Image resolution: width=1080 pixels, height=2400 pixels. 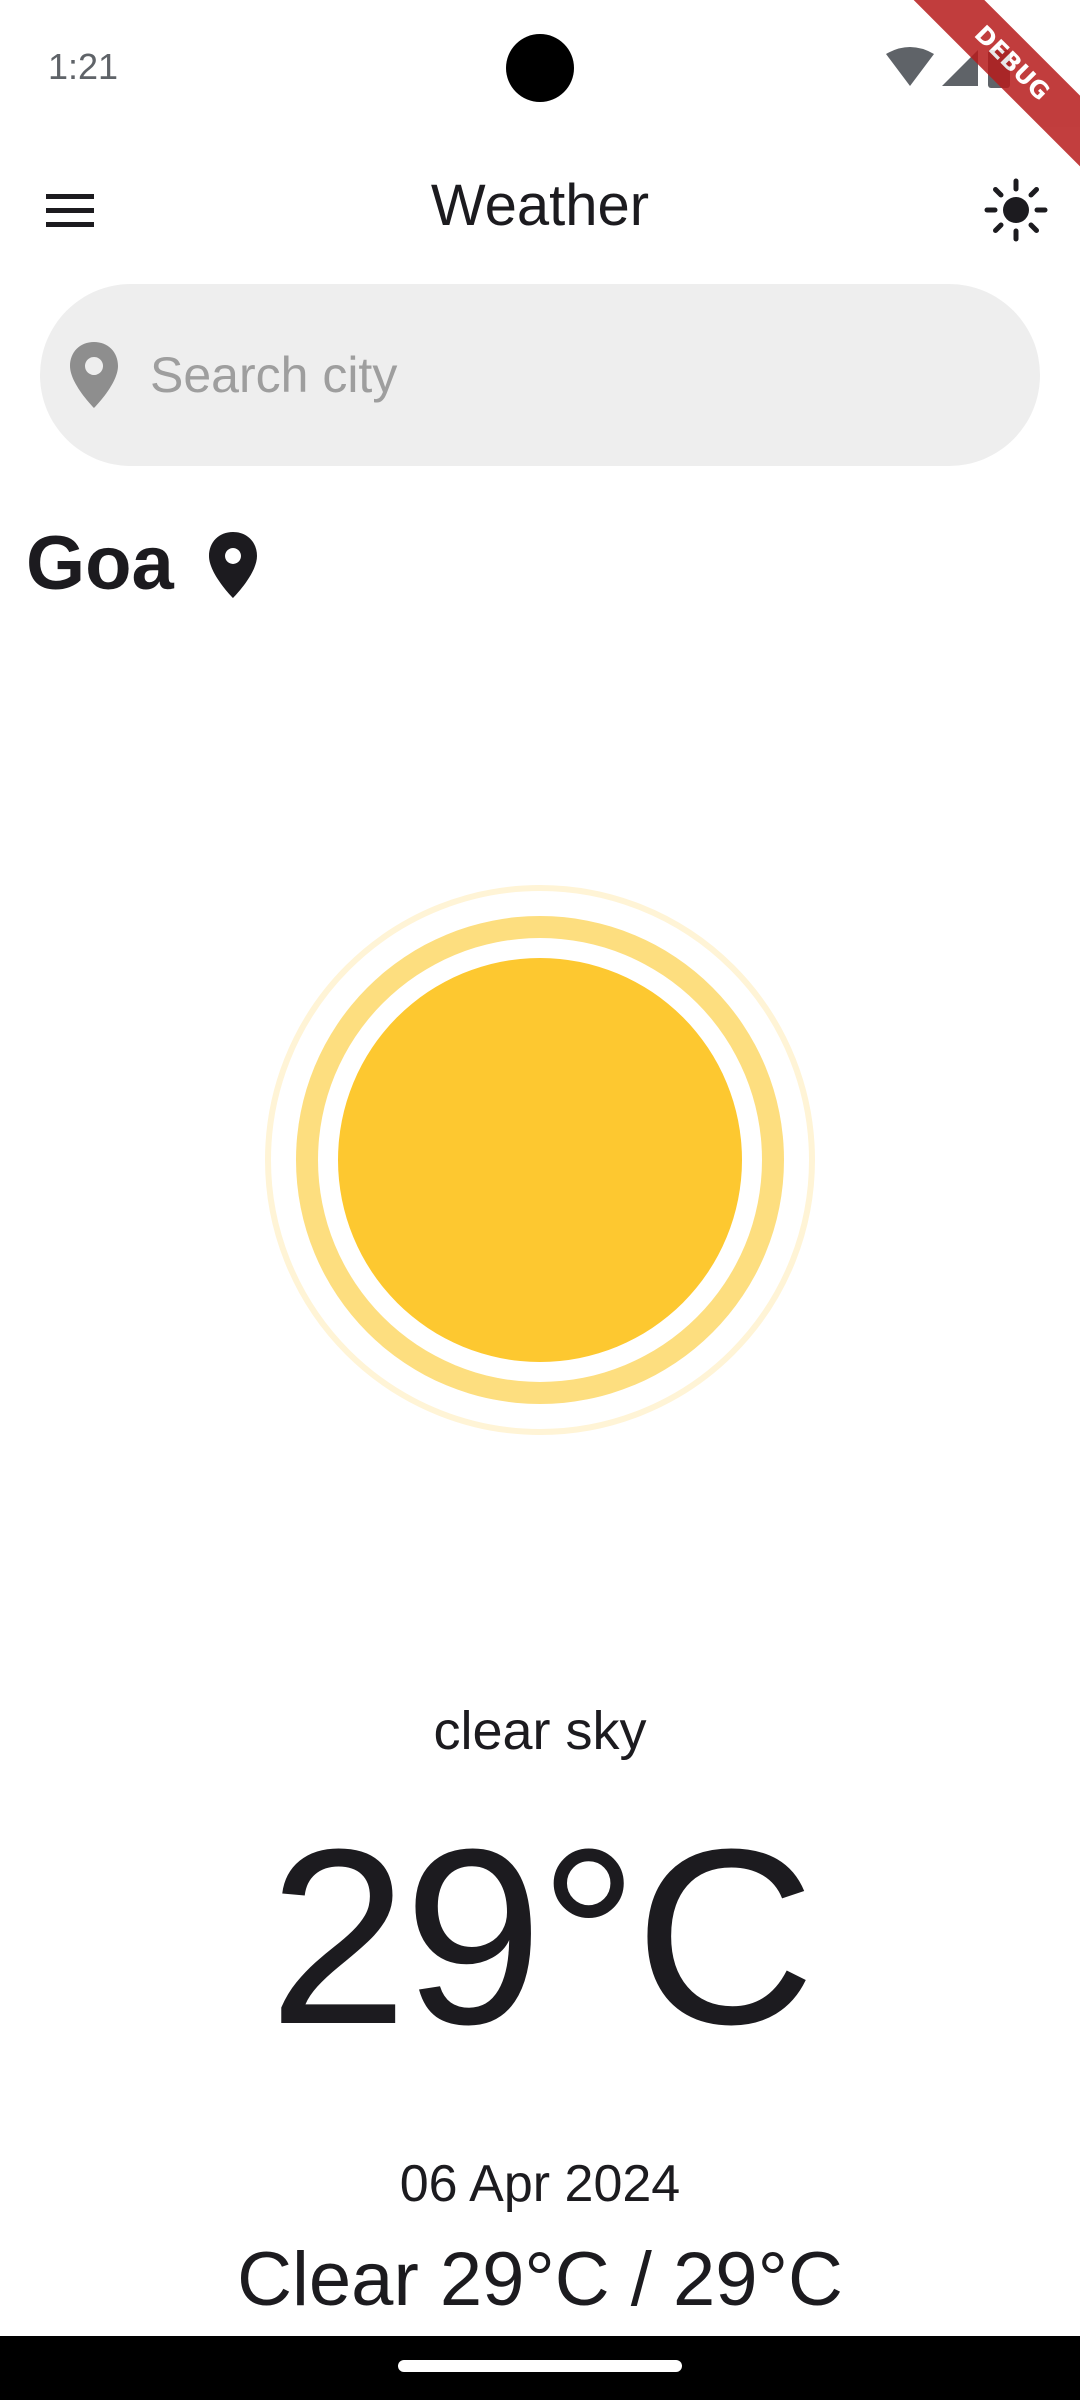 I want to click on weather-date: 06 Apr 2024, so click(x=540, y=2184).